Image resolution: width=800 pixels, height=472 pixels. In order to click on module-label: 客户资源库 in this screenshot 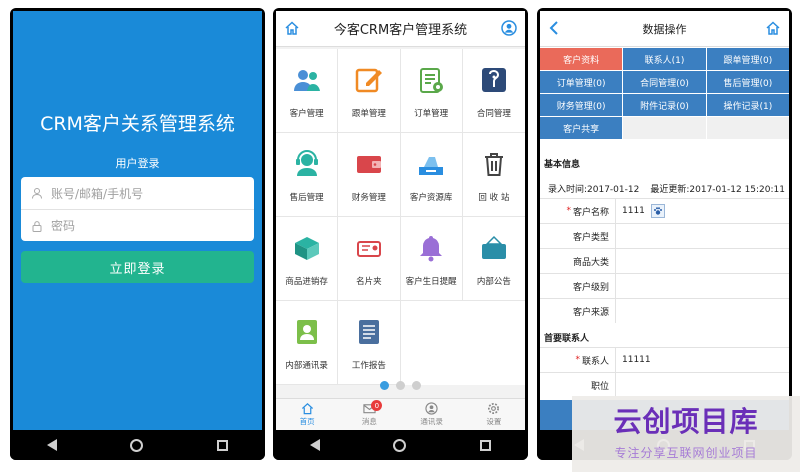, I will do `click(431, 197)`.